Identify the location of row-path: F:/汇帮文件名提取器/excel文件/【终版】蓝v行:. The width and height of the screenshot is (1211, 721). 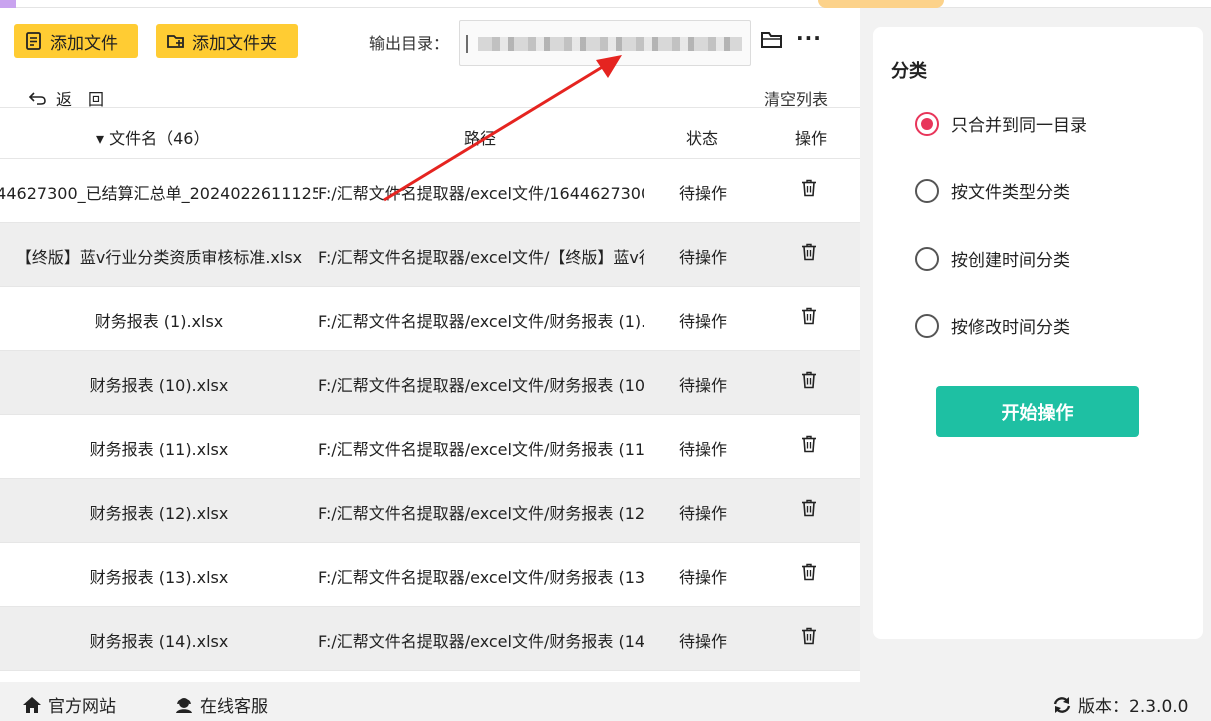
(481, 257).